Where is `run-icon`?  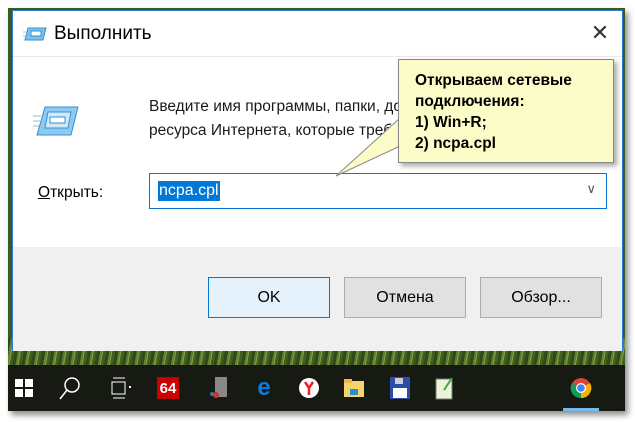
run-icon is located at coordinates (35, 36).